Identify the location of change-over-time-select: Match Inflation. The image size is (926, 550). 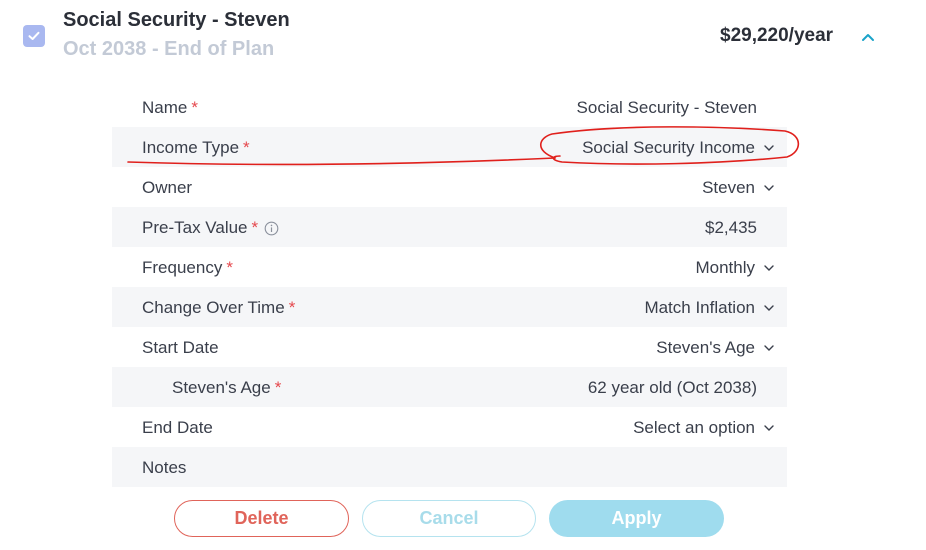
(709, 308).